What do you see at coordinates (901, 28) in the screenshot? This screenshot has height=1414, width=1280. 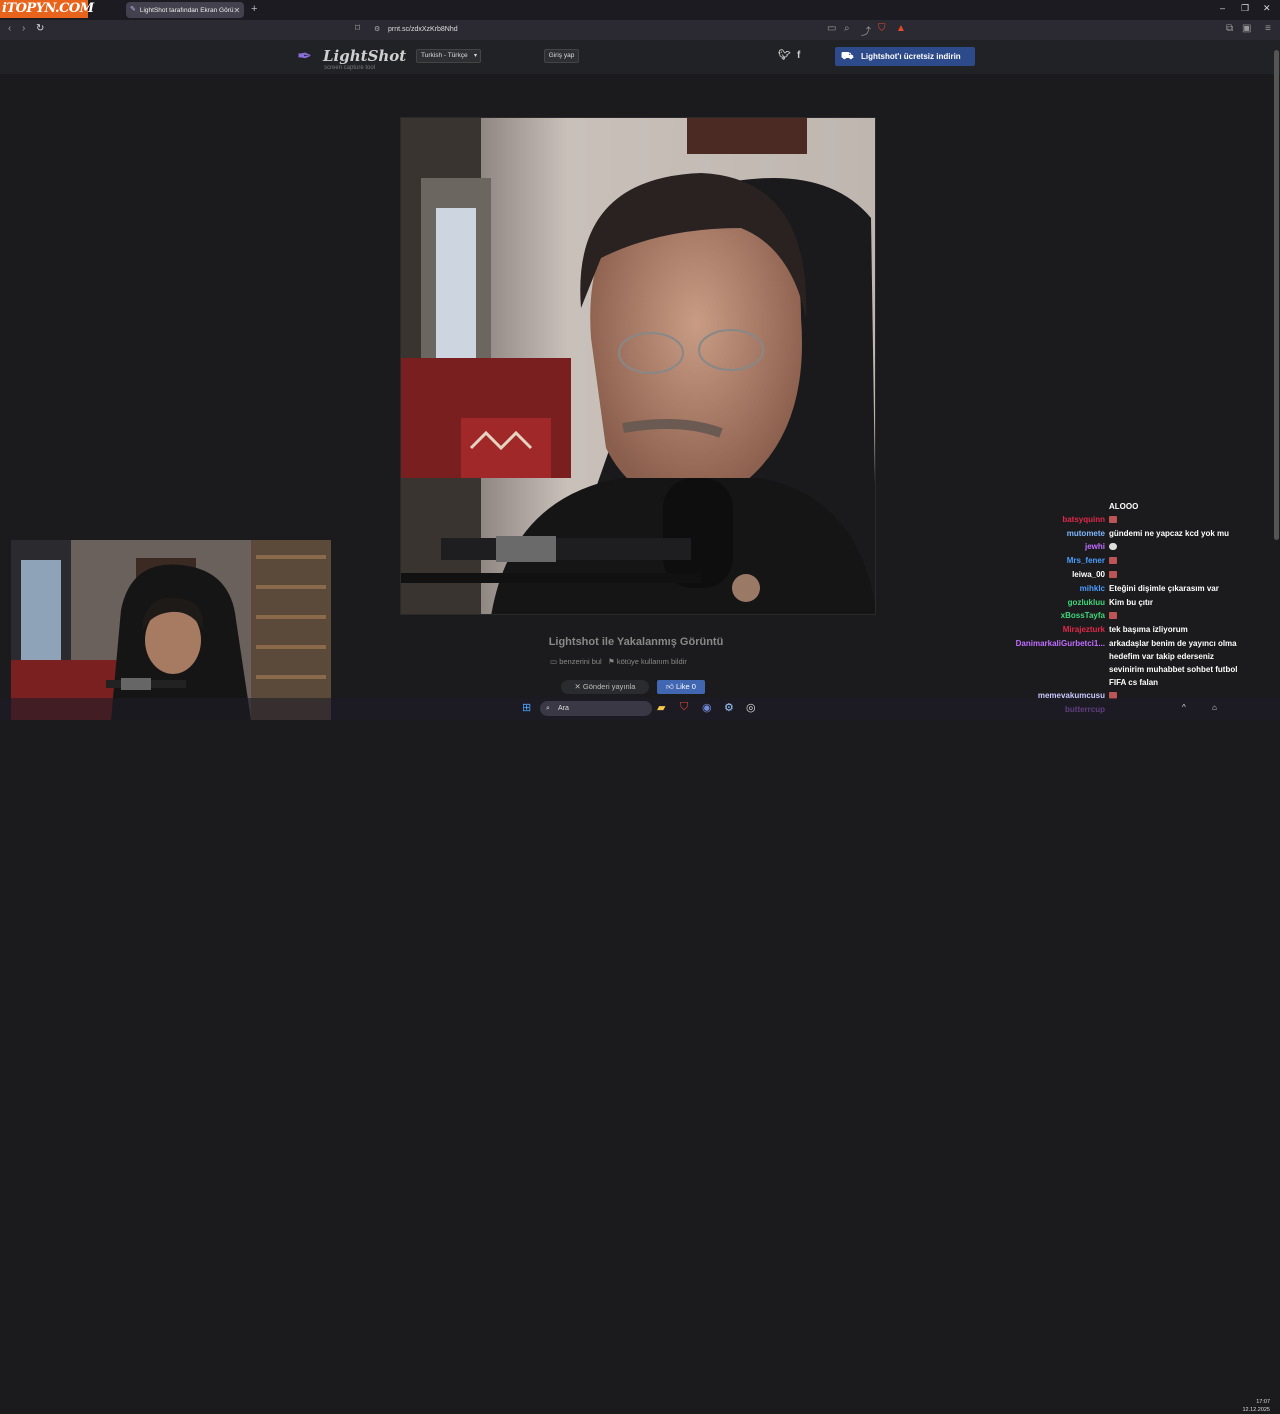 I see `rewards-icon: ▲` at bounding box center [901, 28].